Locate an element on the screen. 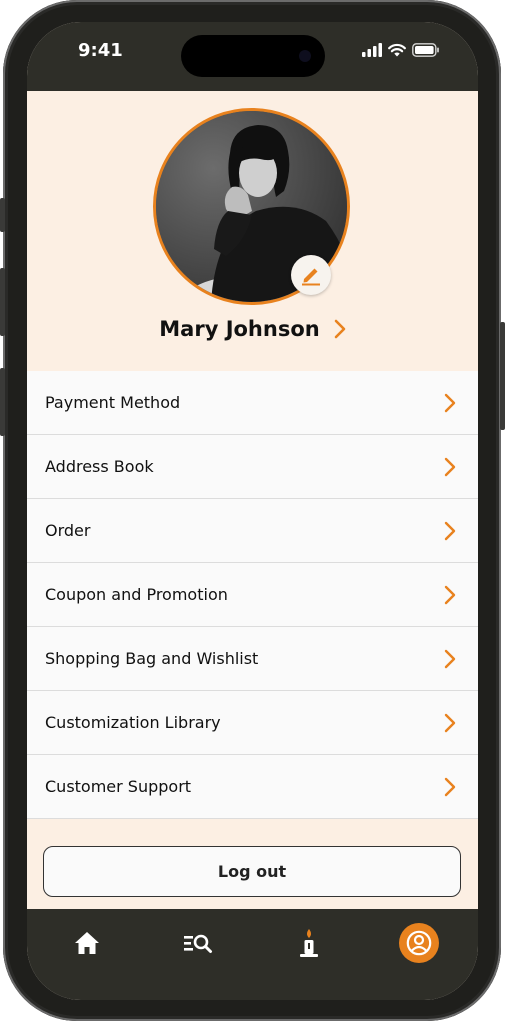 This screenshot has height=1023, width=505. power-button is located at coordinates (502, 376).